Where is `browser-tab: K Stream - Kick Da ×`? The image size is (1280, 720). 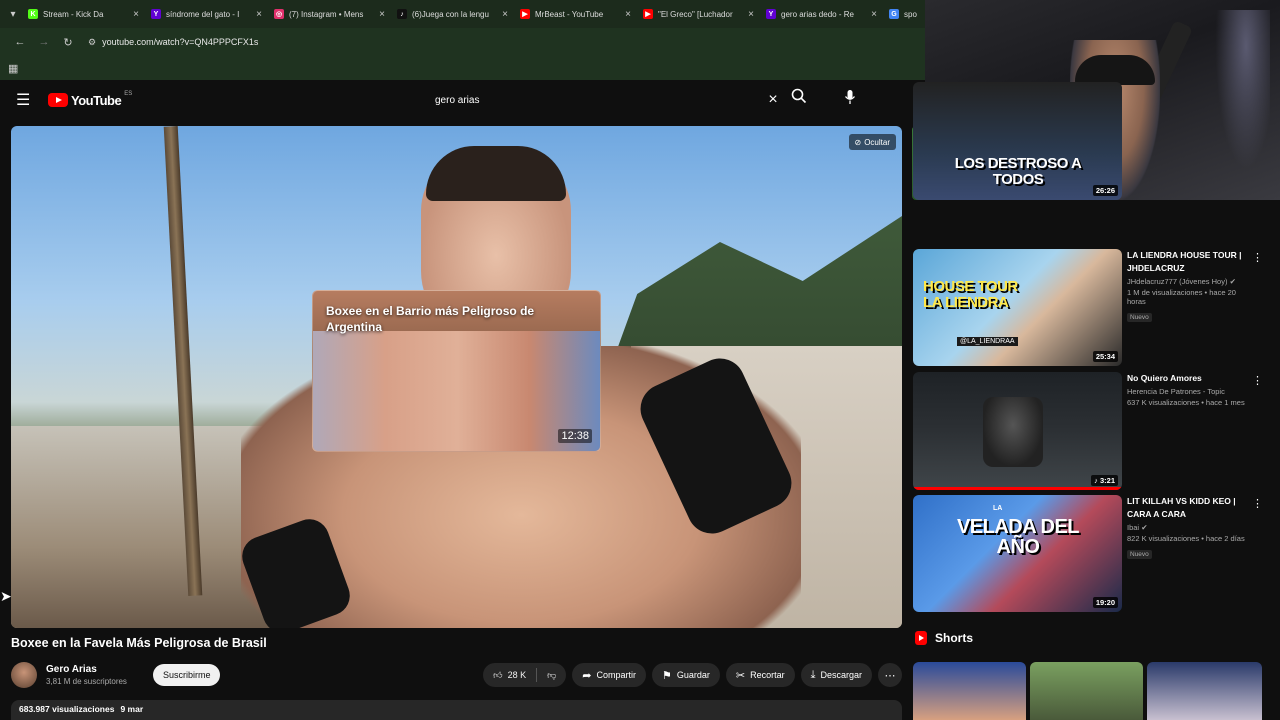
browser-tab: K Stream - Kick Da × is located at coordinates (83, 14).